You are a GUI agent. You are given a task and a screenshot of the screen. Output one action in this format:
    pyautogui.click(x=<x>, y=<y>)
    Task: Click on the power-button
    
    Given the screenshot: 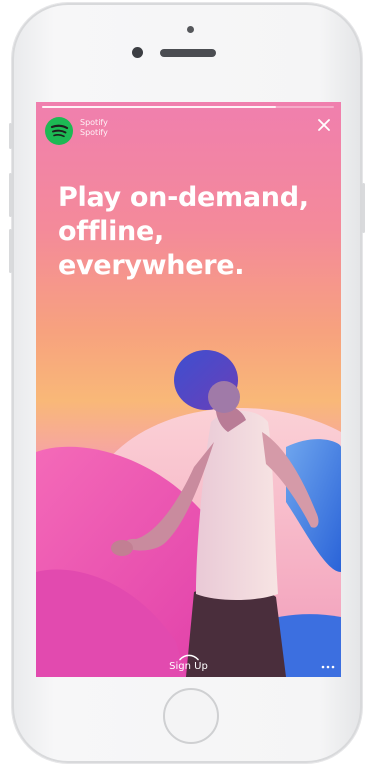 What is the action you would take?
    pyautogui.click(x=363, y=208)
    